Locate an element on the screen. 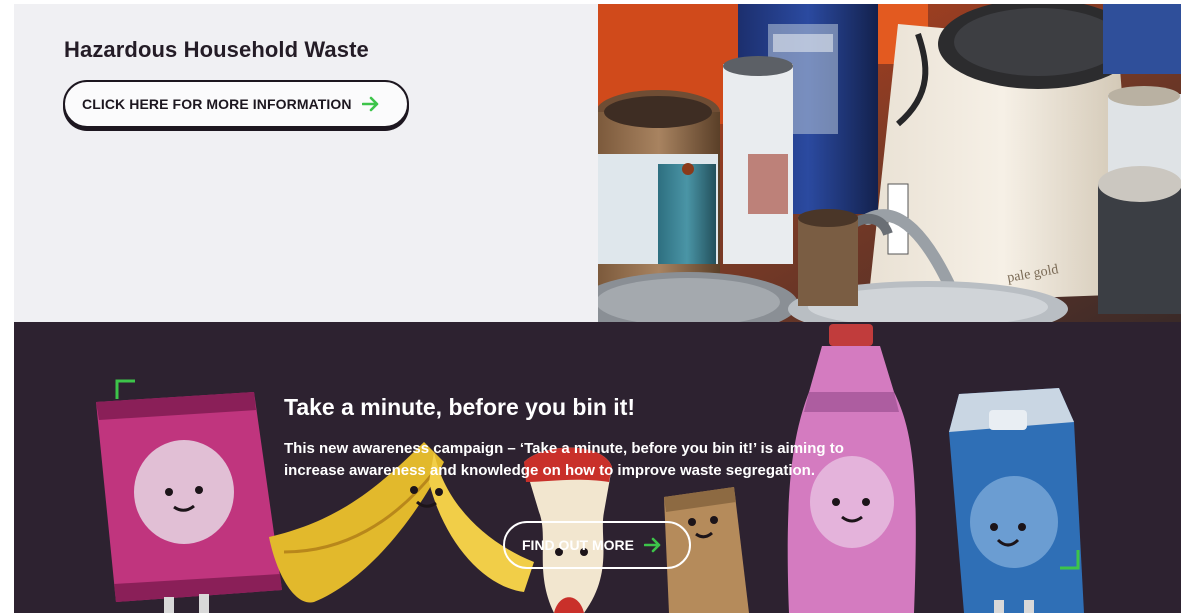 Image resolution: width=1181 pixels, height=613 pixels. more-information-button-label: CLICK HERE FOR MORE INFORMATION is located at coordinates (217, 104).